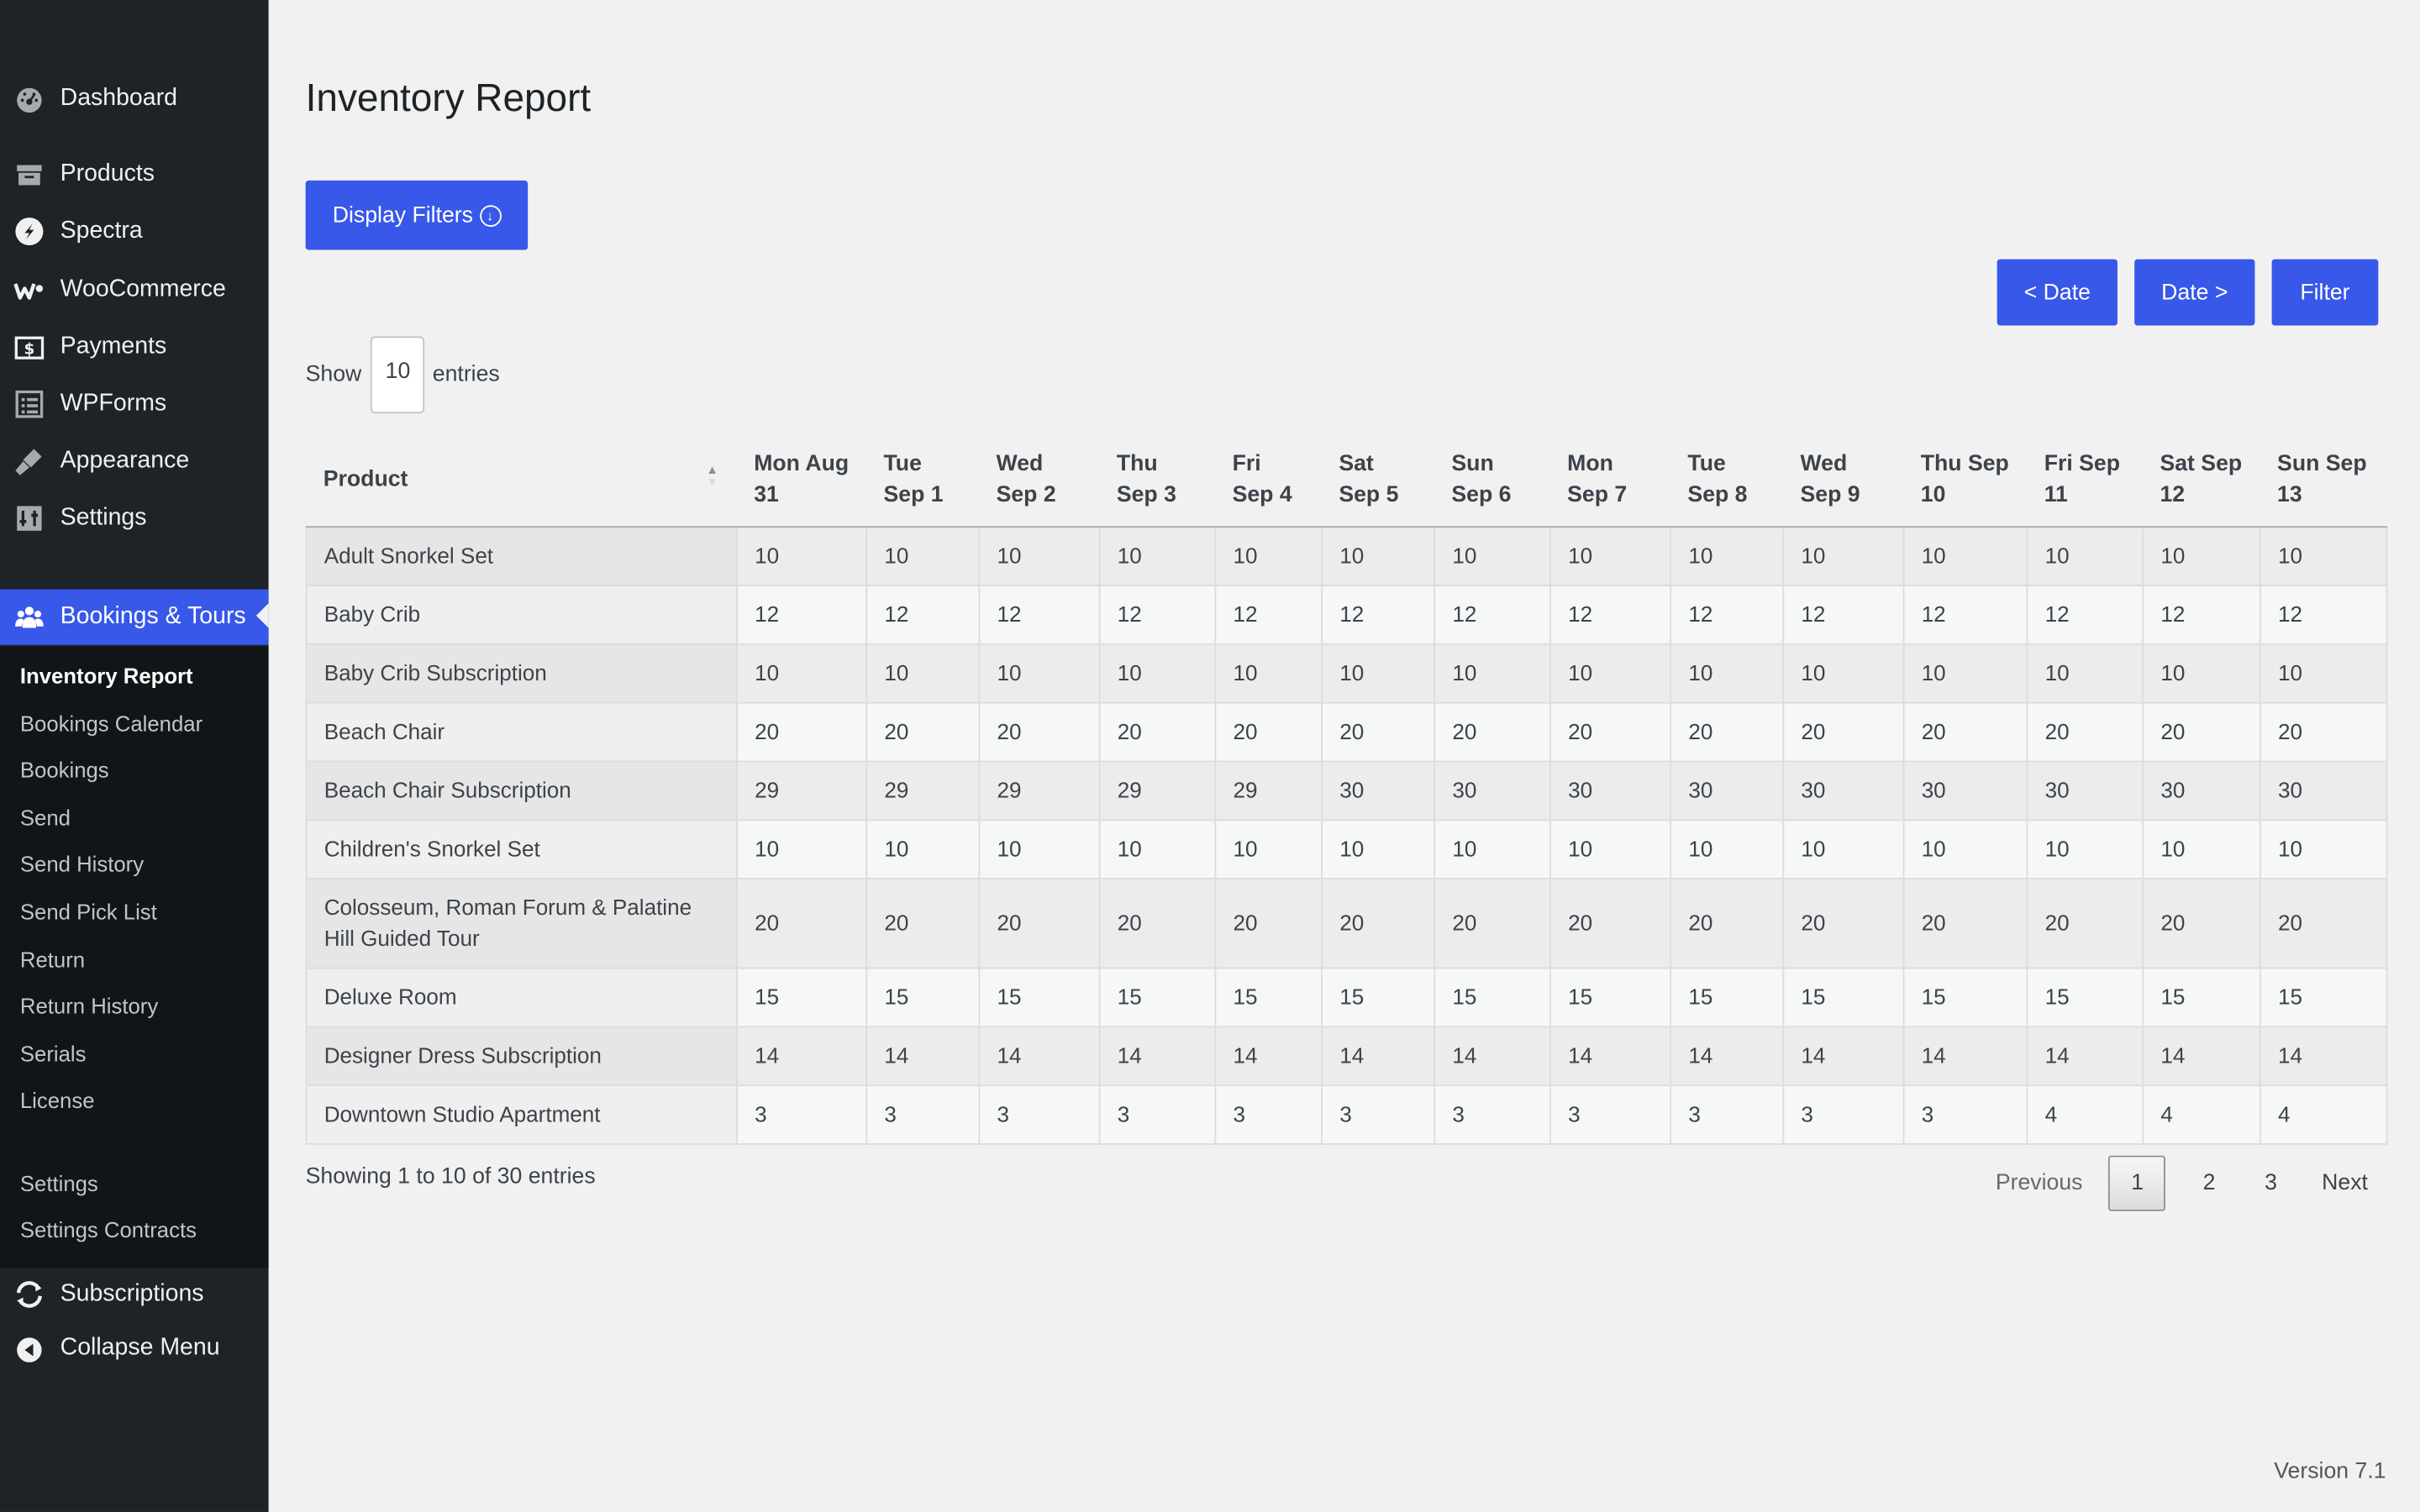  Describe the element at coordinates (64, 770) in the screenshot. I see `submenu-item-bookings: Bookings` at that location.